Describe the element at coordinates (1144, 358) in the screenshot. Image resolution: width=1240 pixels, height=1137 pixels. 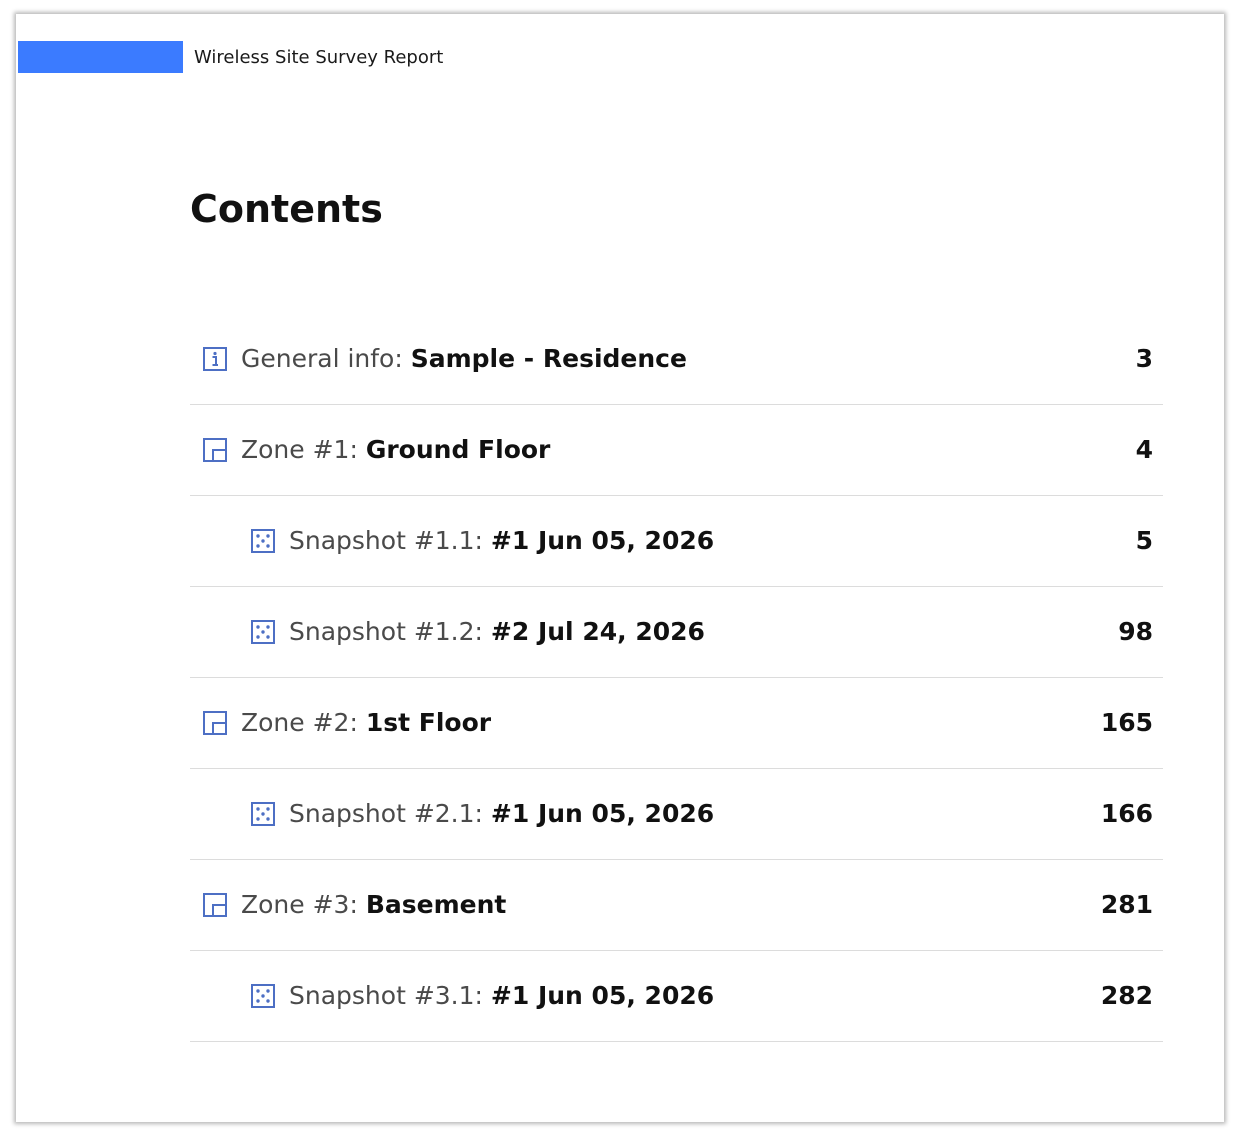
I see `toc-page-number: 3` at that location.